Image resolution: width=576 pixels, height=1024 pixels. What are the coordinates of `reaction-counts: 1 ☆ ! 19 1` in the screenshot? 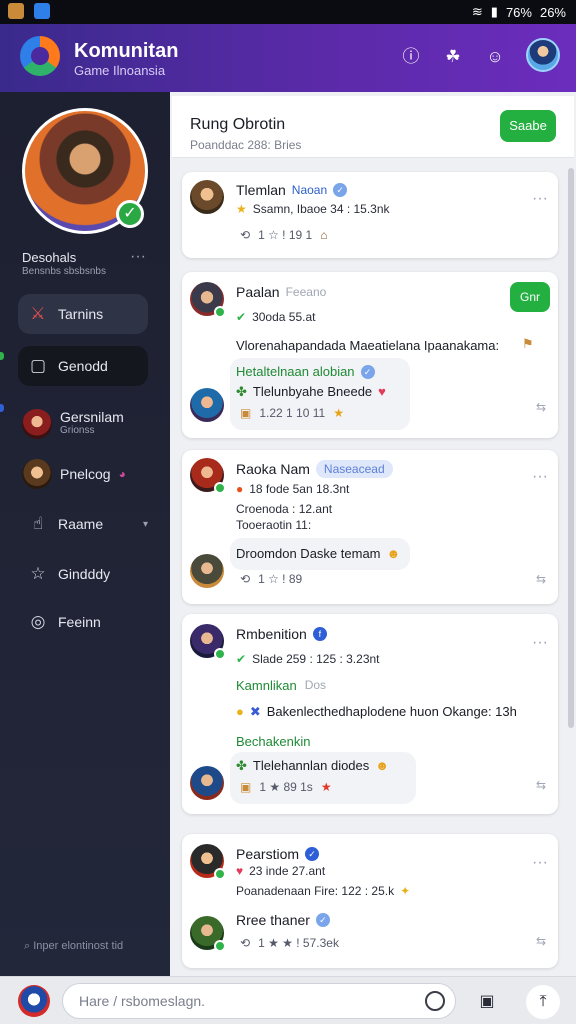 It's located at (285, 235).